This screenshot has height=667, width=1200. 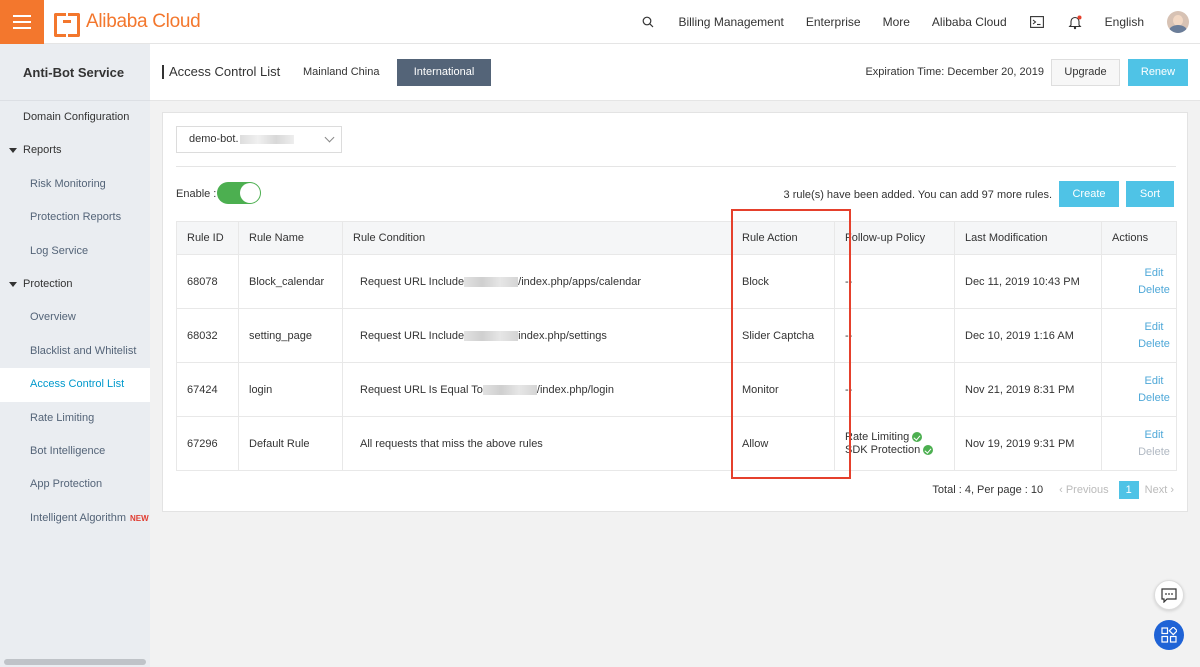 I want to click on rule-condition: Request URL Include index.php/settings, so click(x=537, y=335).